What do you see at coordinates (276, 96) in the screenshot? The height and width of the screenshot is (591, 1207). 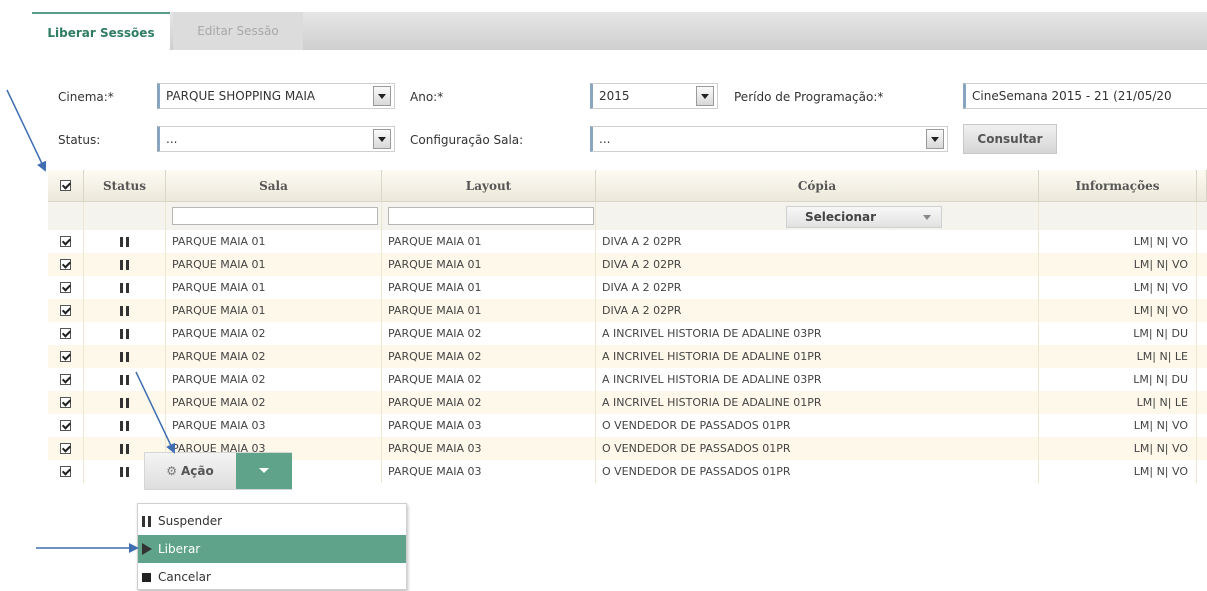 I see `cinema-select: PARQUE SHOPPING MAIA` at bounding box center [276, 96].